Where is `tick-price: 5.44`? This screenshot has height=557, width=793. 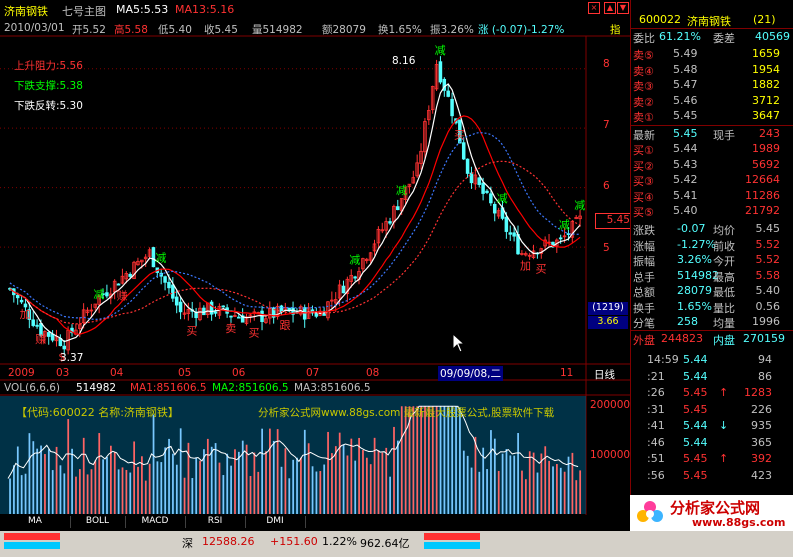 tick-price: 5.44 is located at coordinates (695, 376).